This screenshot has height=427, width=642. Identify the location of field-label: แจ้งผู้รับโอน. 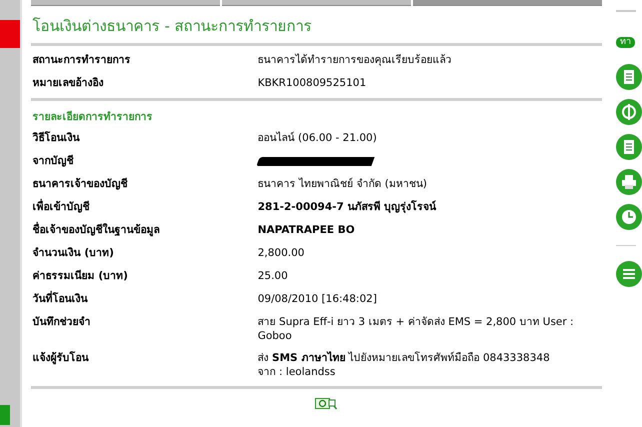
(61, 358).